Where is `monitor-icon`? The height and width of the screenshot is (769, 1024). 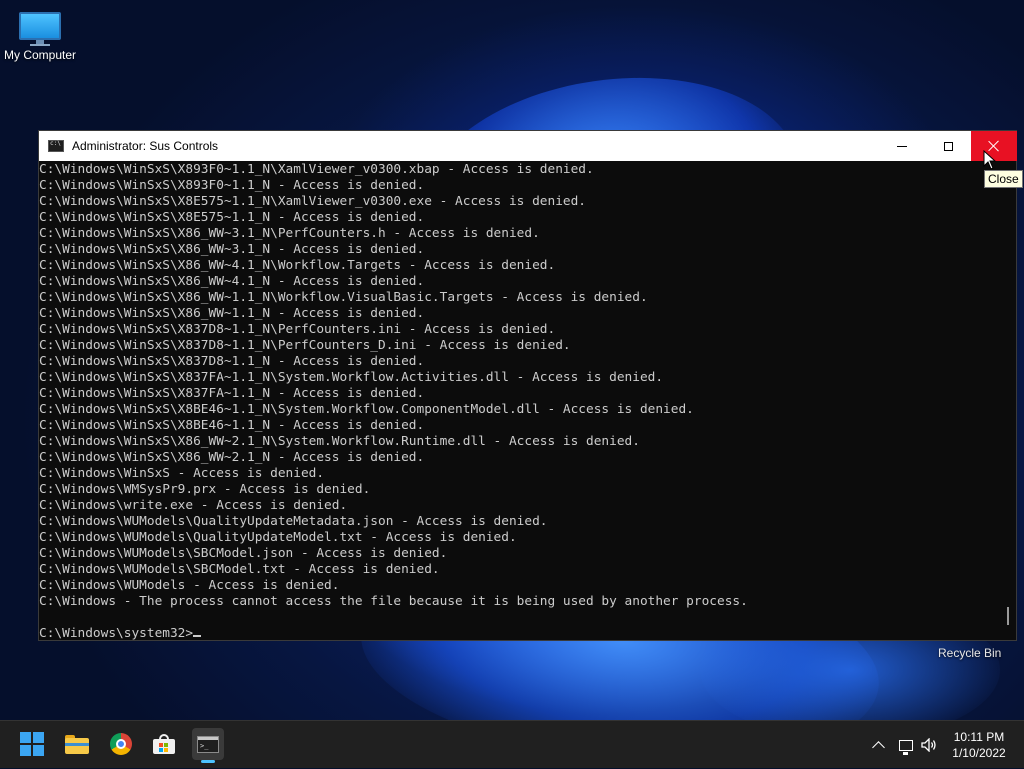
monitor-icon is located at coordinates (40, 29).